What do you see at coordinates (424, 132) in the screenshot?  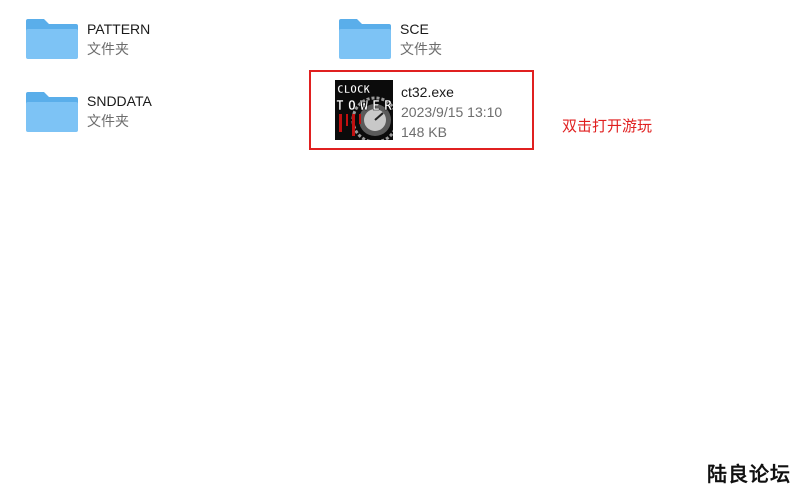 I see `file-size: 148 KB` at bounding box center [424, 132].